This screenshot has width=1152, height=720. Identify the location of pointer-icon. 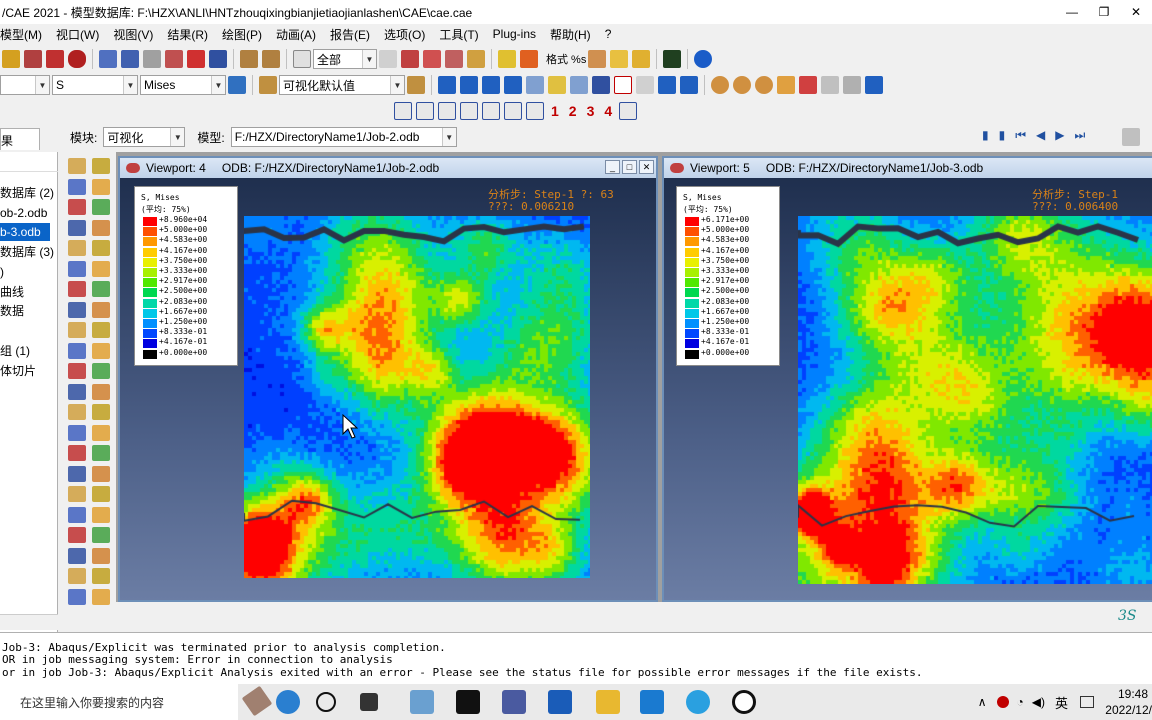
(645, 85).